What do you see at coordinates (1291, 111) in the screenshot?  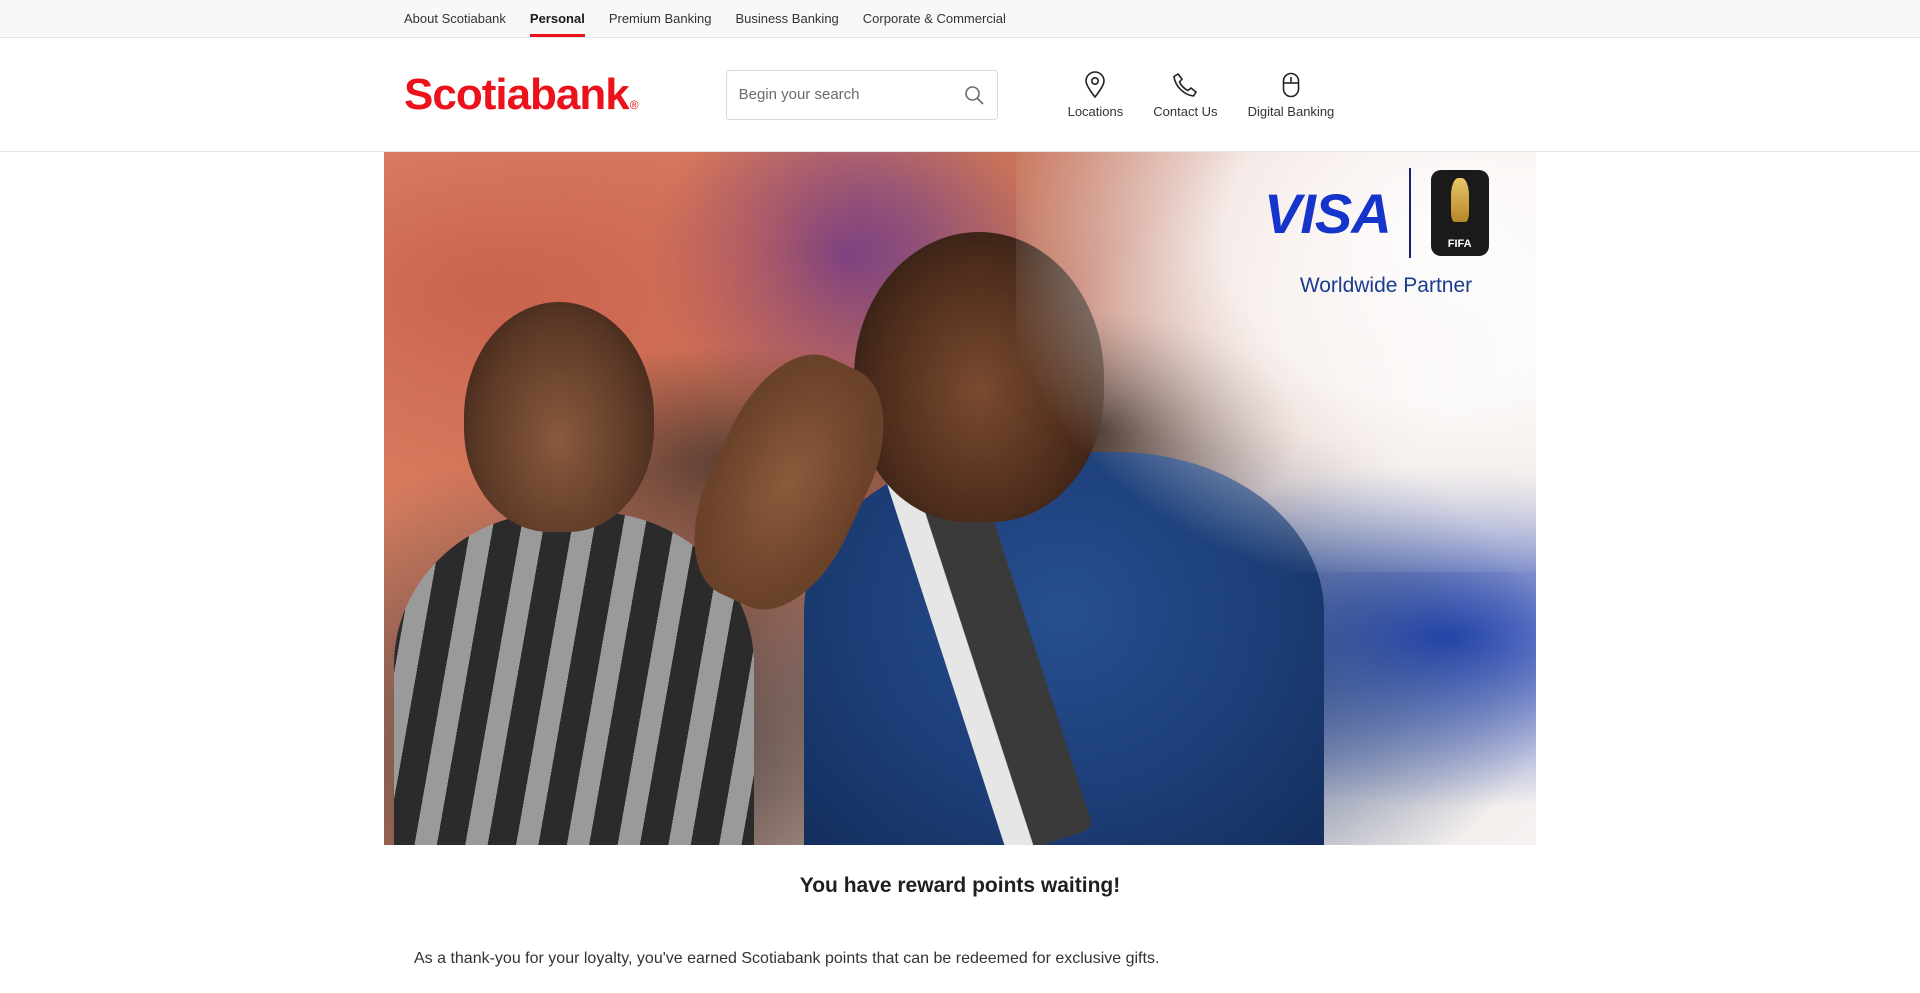 I see `digital-banking-label: Digital Banking` at bounding box center [1291, 111].